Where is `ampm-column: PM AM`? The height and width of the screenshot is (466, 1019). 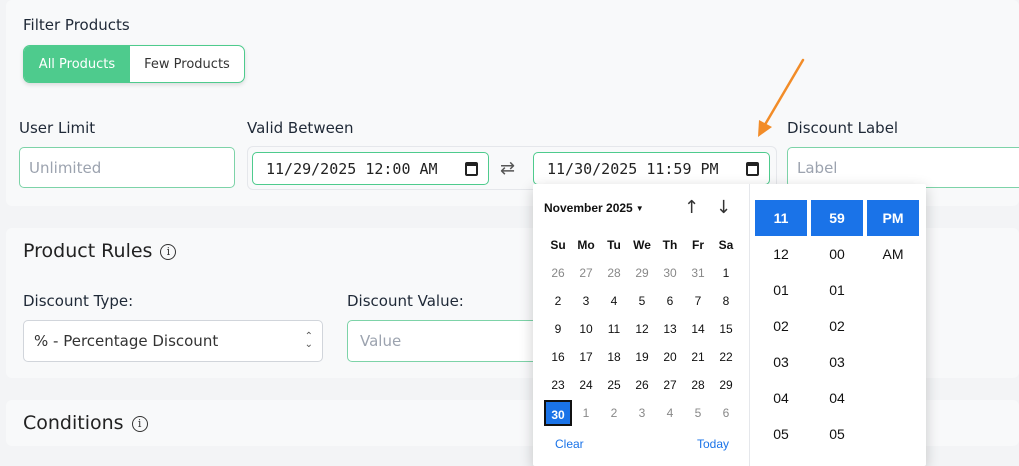 ampm-column: PM AM is located at coordinates (893, 236).